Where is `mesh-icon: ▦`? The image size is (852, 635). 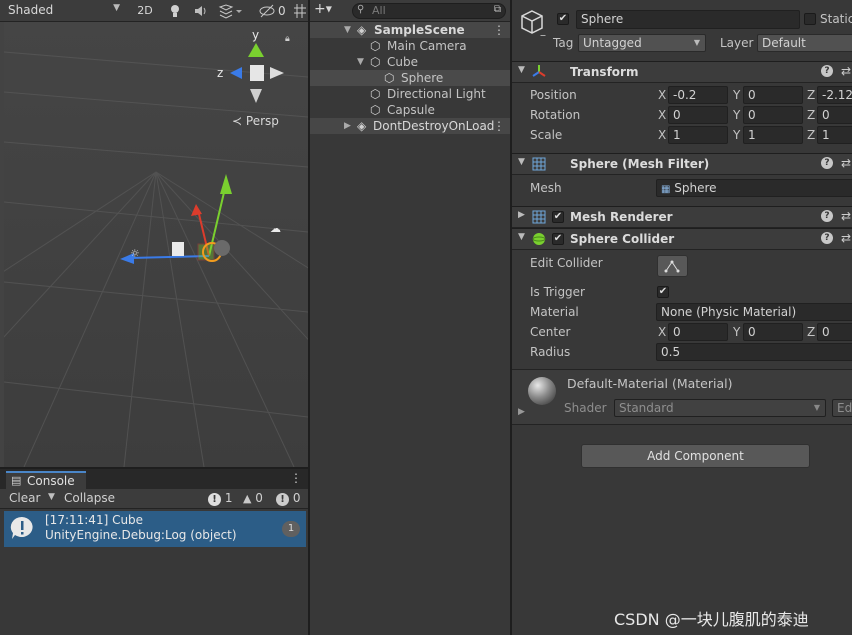
mesh-icon: ▦ is located at coordinates (666, 189).